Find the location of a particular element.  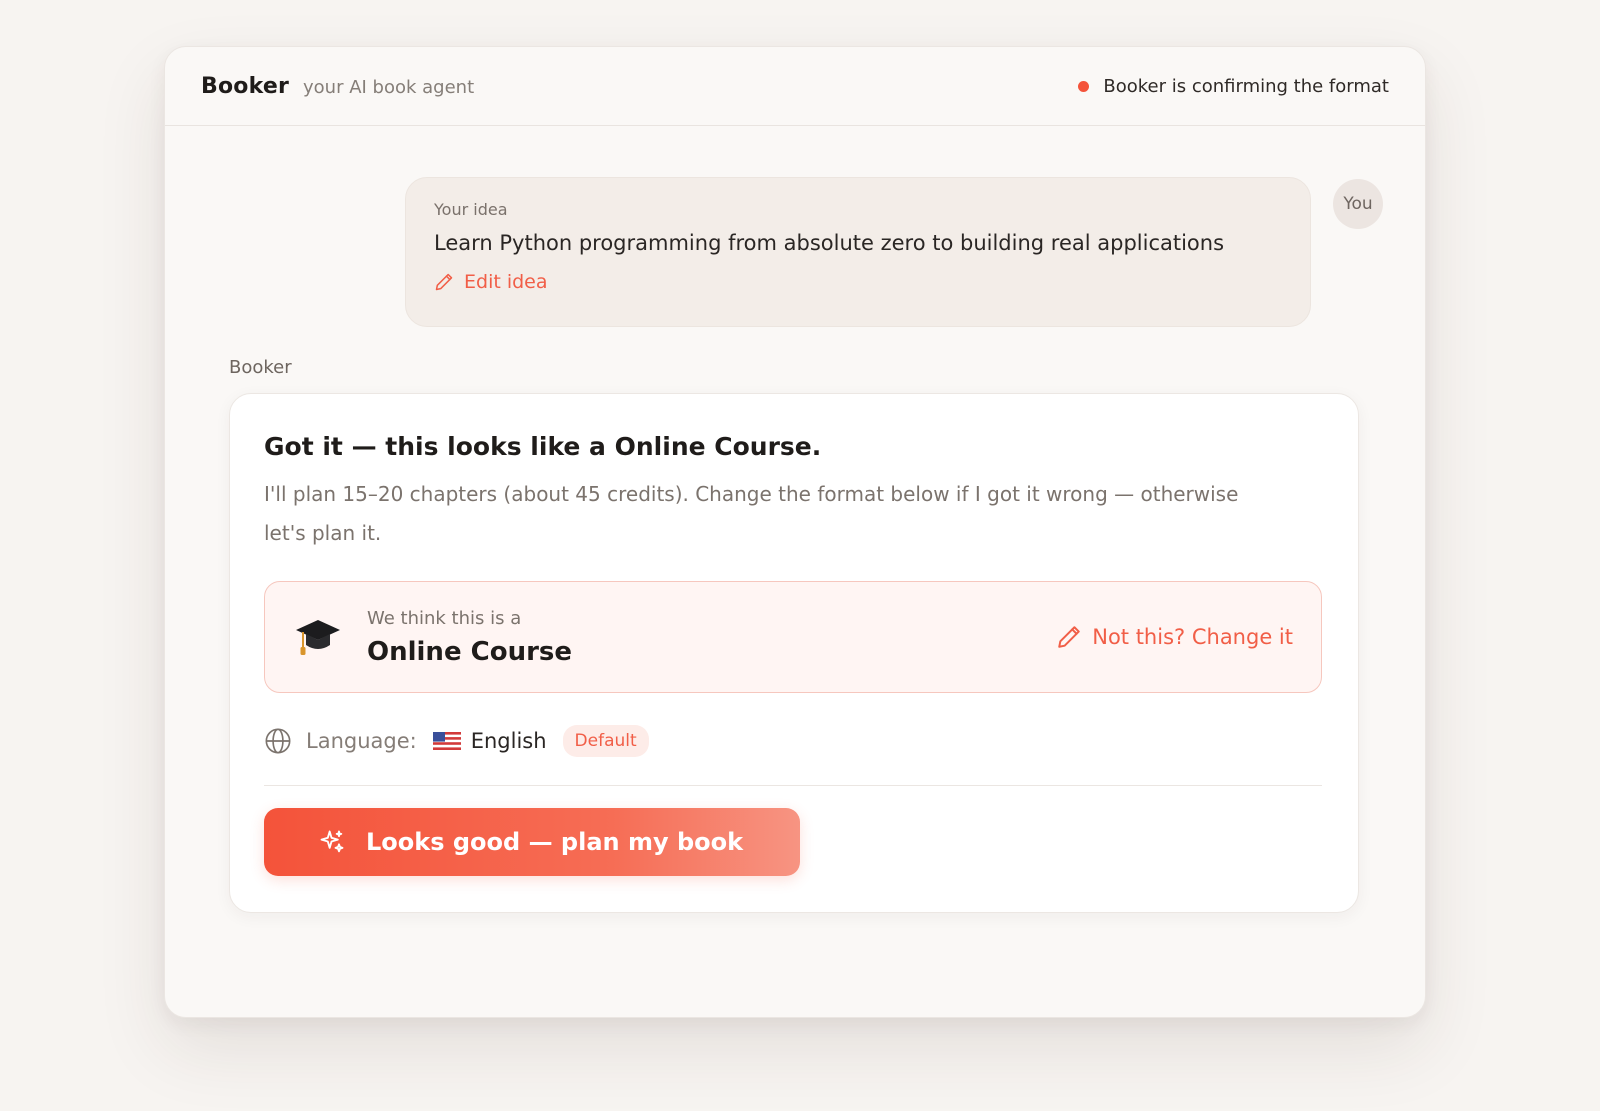

edit-idea-label: Edit idea is located at coordinates (506, 282).